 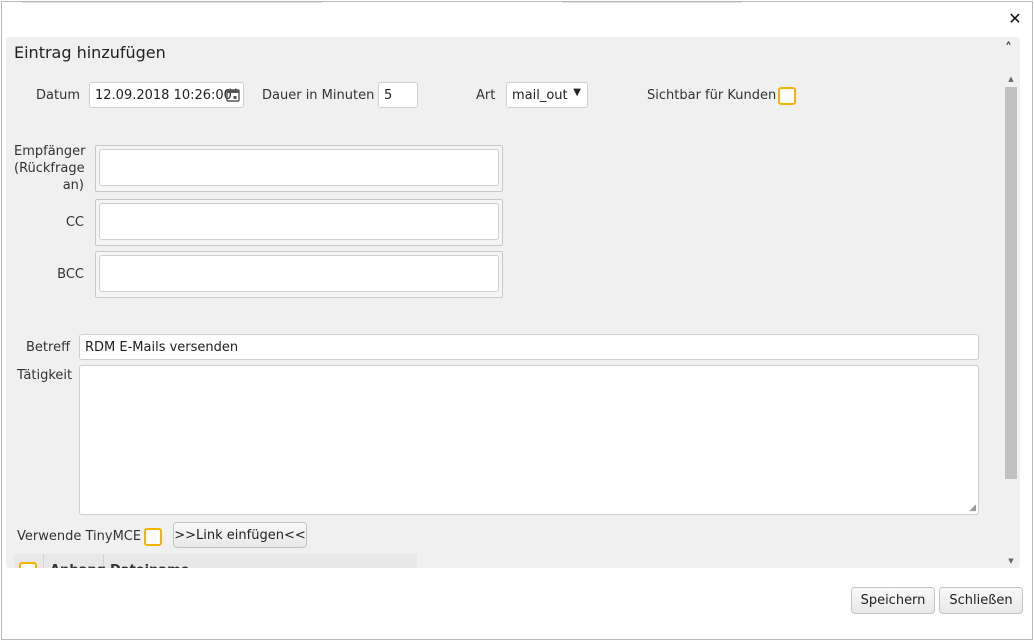 What do you see at coordinates (162, 347) in the screenshot?
I see `betreff-value: RDM E-Mails versenden` at bounding box center [162, 347].